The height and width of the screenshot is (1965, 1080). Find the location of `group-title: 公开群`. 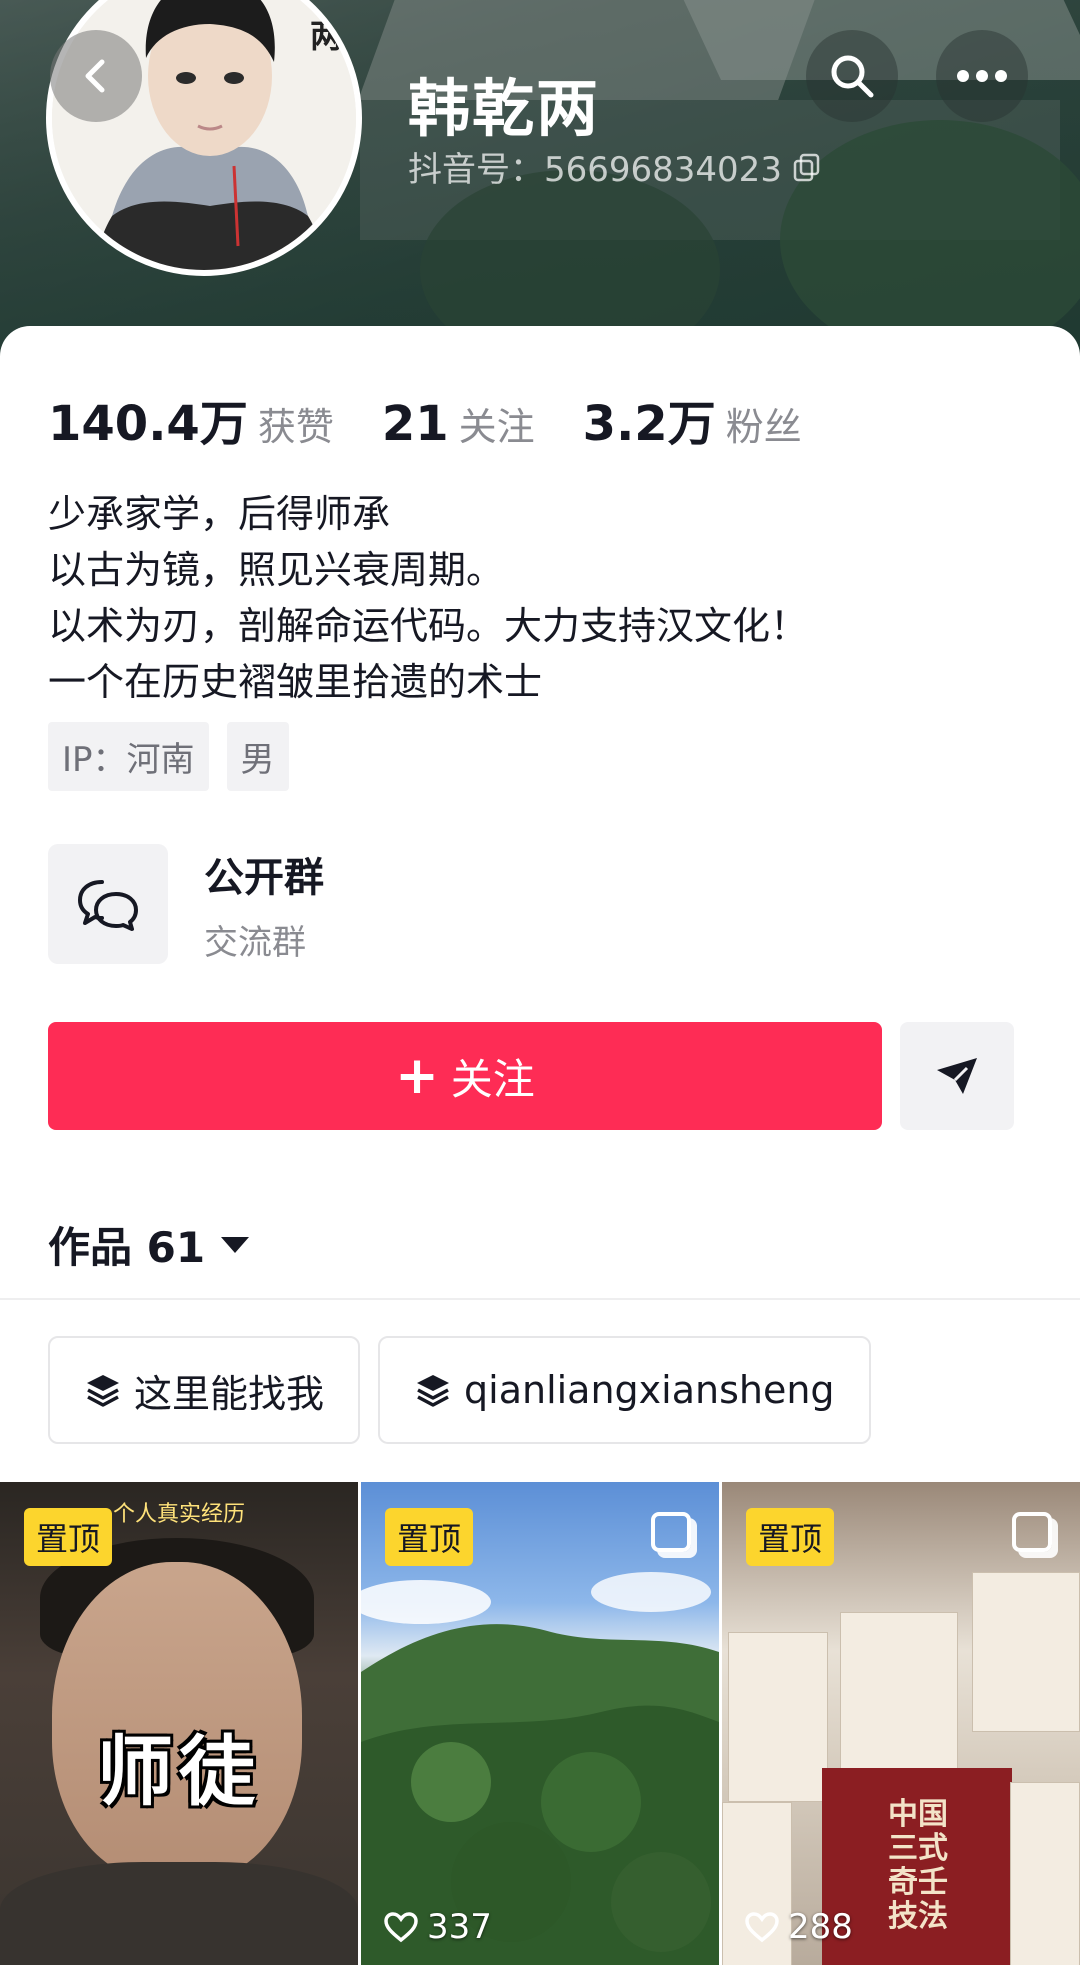

group-title: 公开群 is located at coordinates (264, 877).